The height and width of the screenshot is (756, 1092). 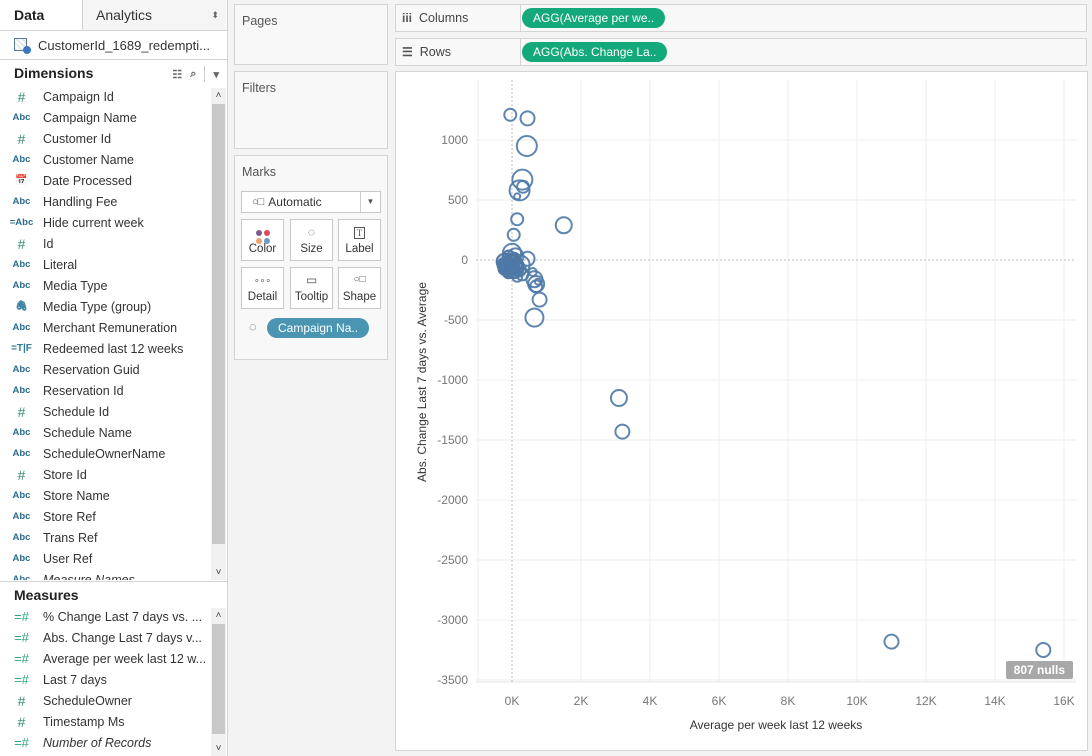 What do you see at coordinates (114, 453) in the screenshot?
I see `dimensions-field: Abc ScheduleOwnerName` at bounding box center [114, 453].